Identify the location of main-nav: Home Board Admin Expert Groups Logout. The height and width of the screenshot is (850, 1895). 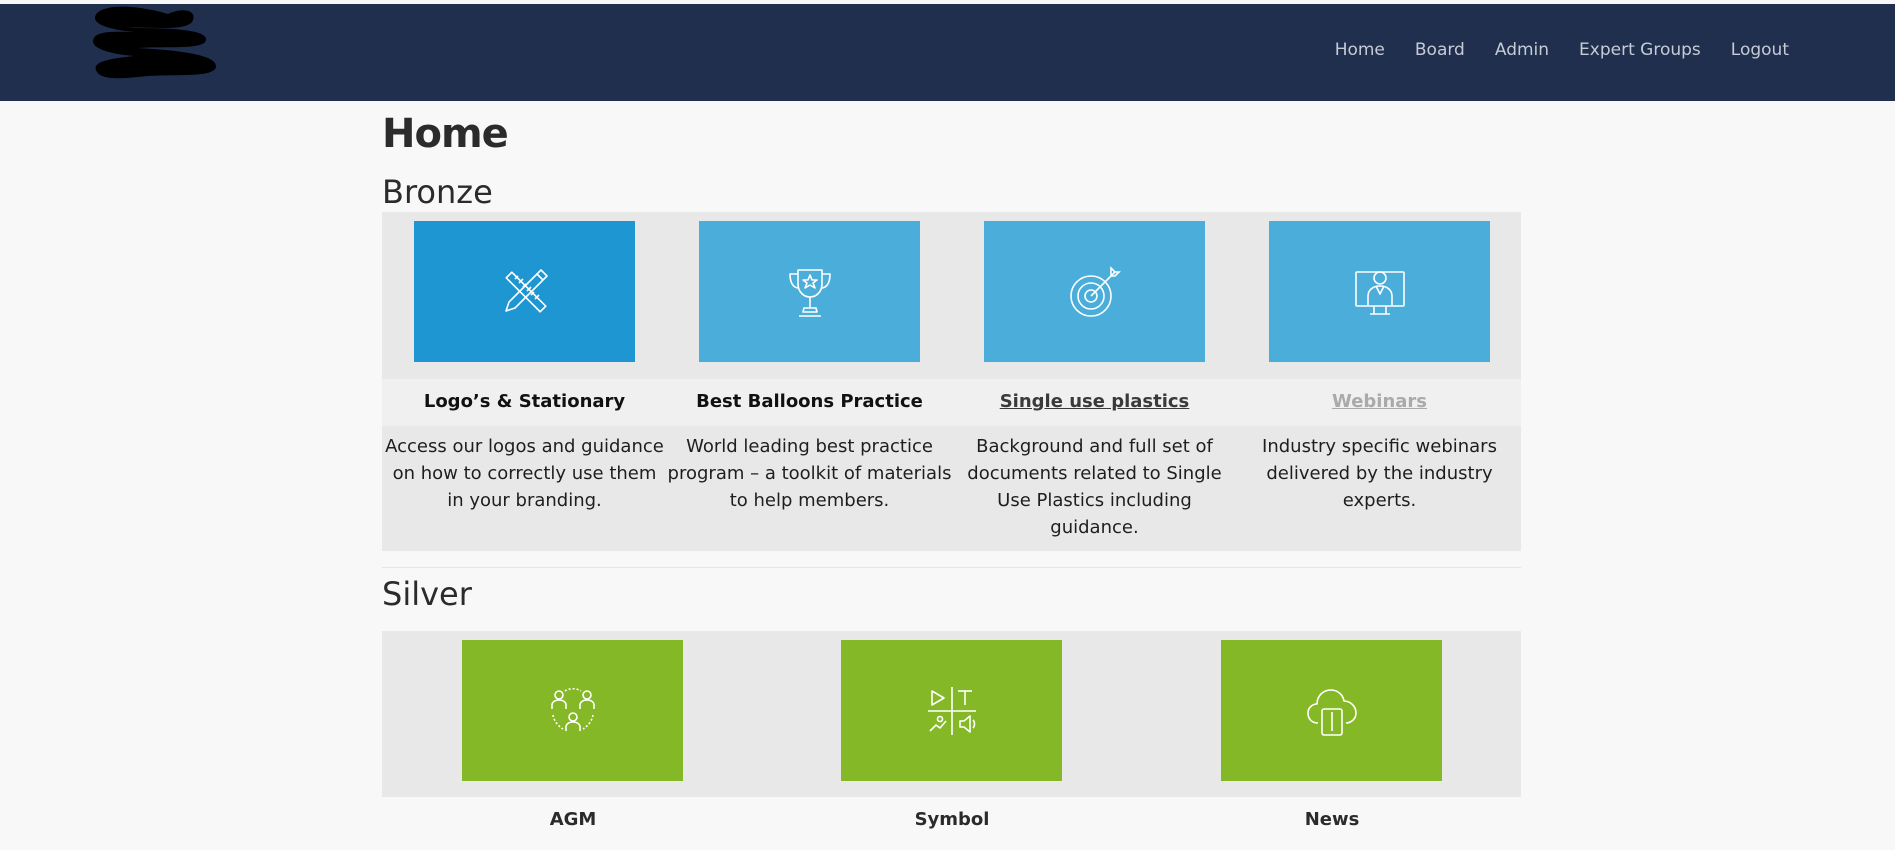
(1562, 50).